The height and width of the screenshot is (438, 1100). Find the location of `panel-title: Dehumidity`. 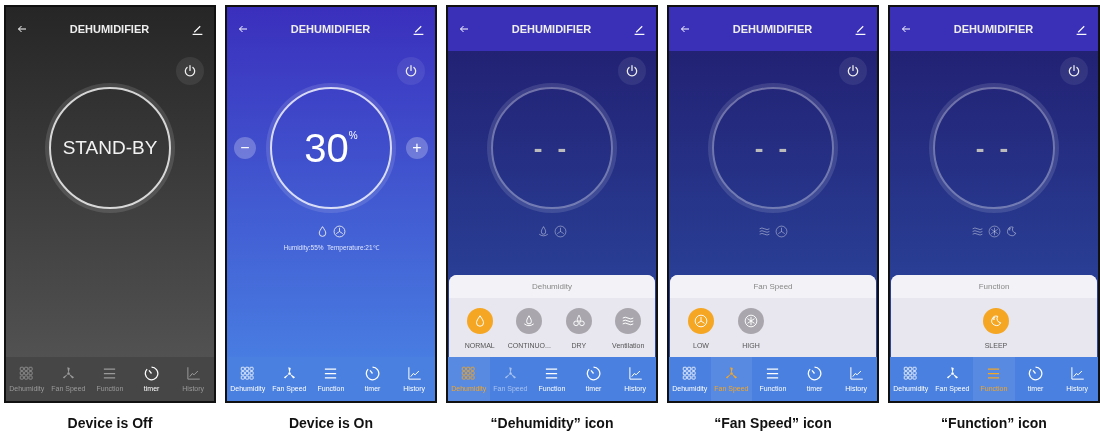

panel-title: Dehumidity is located at coordinates (552, 286).